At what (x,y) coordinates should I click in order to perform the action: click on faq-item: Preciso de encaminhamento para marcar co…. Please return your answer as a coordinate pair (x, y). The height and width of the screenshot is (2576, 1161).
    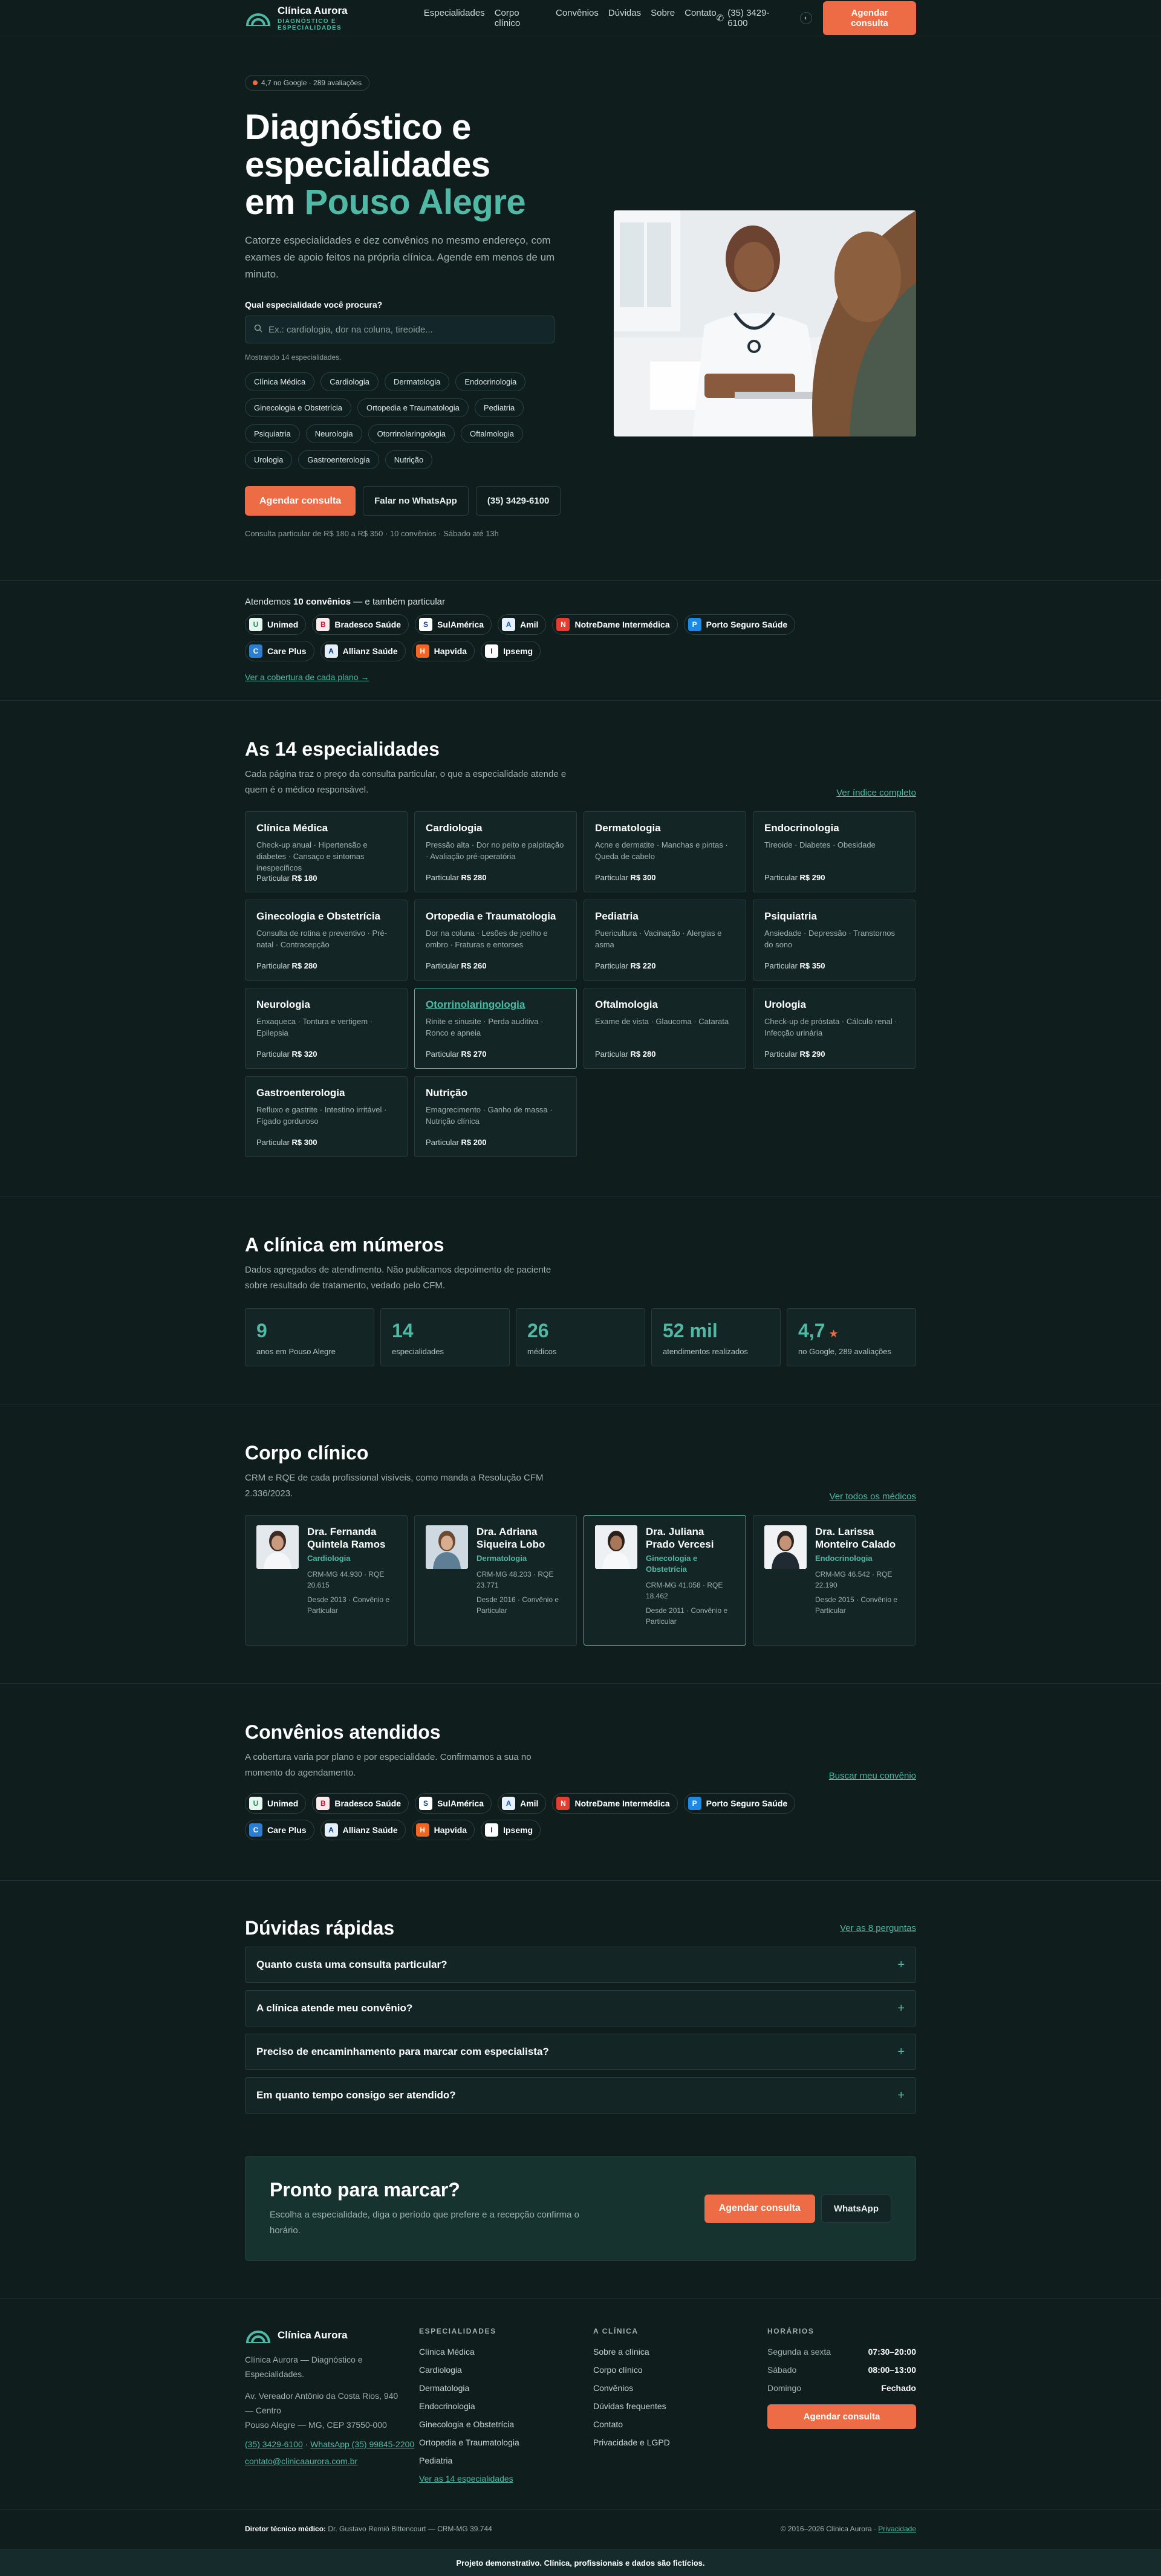
    Looking at the image, I should click on (580, 2052).